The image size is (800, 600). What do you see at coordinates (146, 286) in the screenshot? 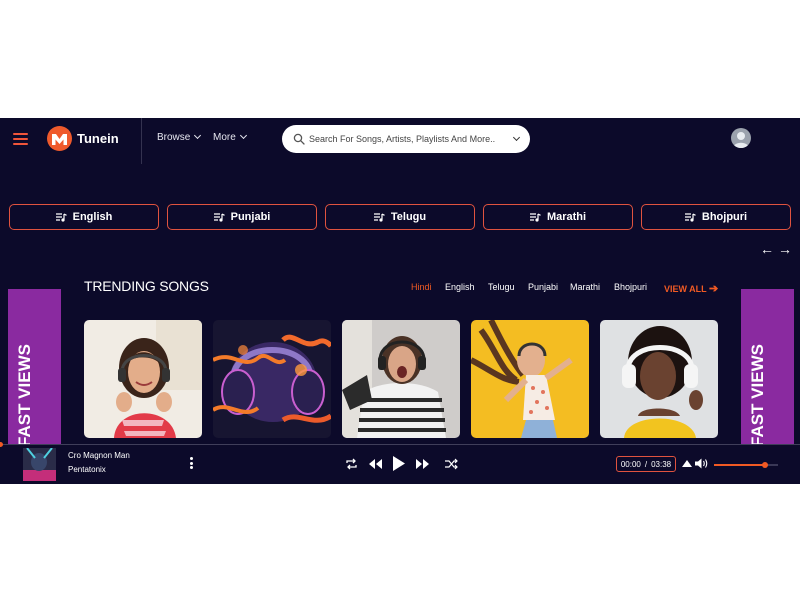
I see `section-title: TRENDING SONGS` at bounding box center [146, 286].